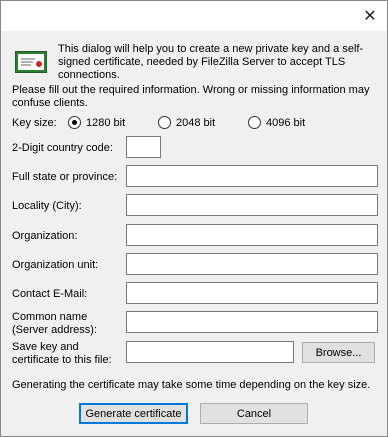  Describe the element at coordinates (62, 360) in the screenshot. I see `save-path-label-line2: certificate to this file:` at that location.